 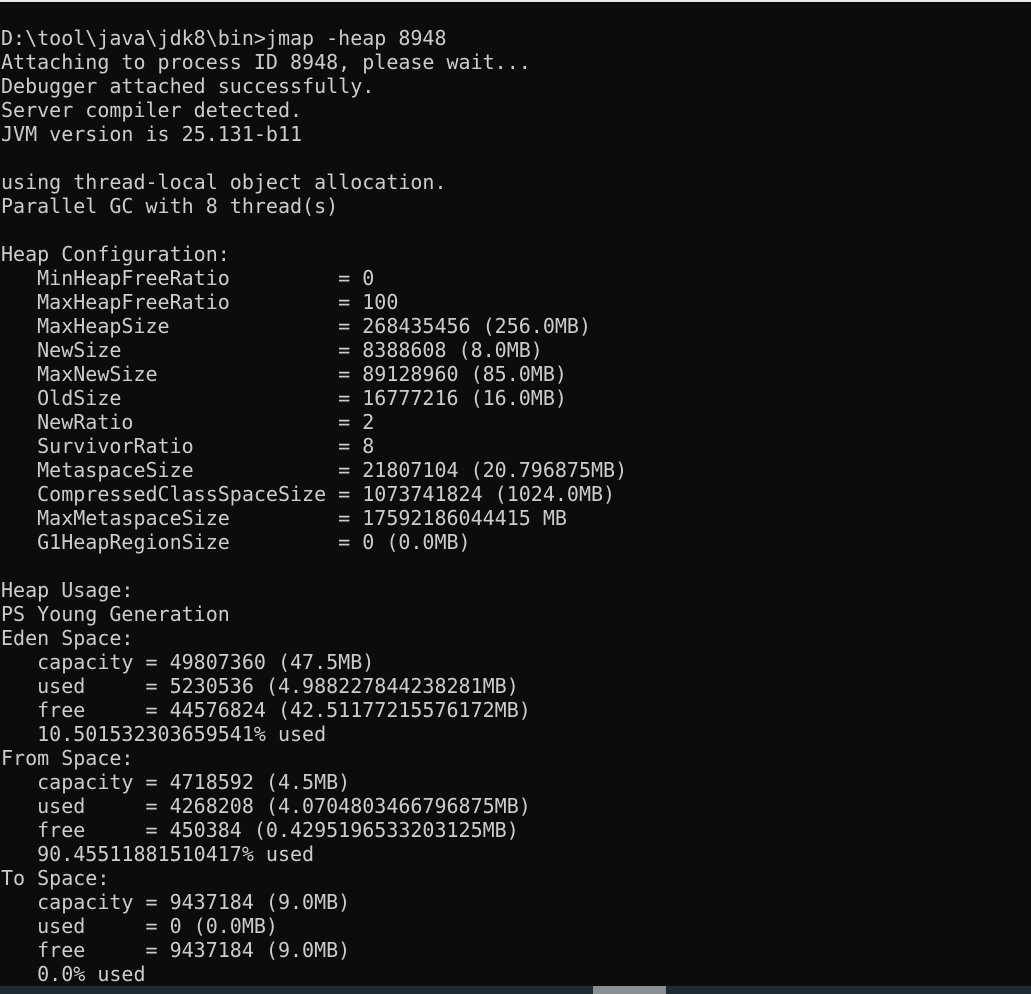 I want to click on config-line: NewSize = 8388608 (8.0MB), so click(x=272, y=350).